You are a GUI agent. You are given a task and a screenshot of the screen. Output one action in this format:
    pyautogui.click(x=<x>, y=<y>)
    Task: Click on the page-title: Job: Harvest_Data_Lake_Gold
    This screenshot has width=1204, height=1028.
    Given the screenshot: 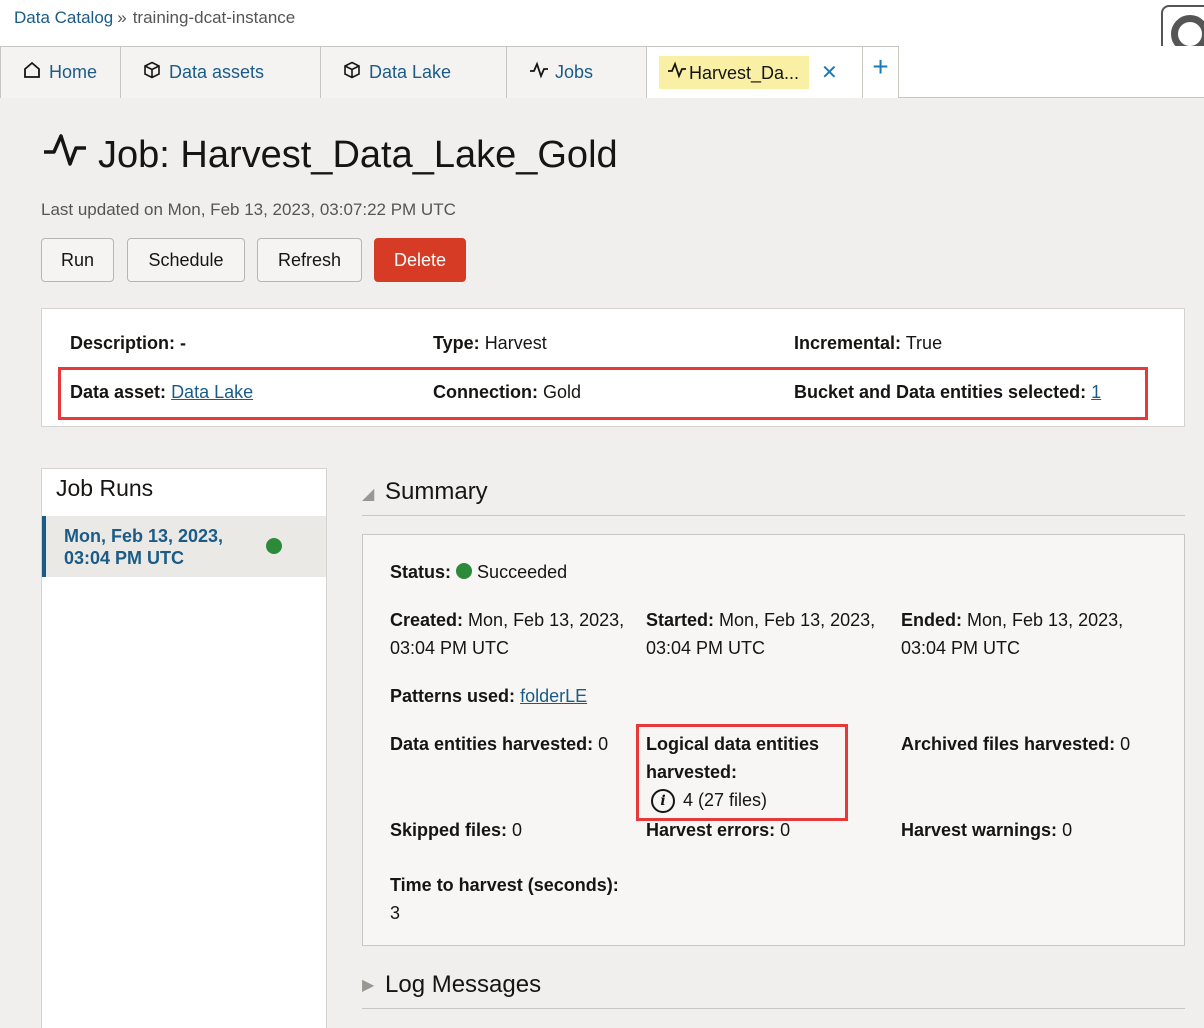 What is the action you would take?
    pyautogui.click(x=330, y=155)
    